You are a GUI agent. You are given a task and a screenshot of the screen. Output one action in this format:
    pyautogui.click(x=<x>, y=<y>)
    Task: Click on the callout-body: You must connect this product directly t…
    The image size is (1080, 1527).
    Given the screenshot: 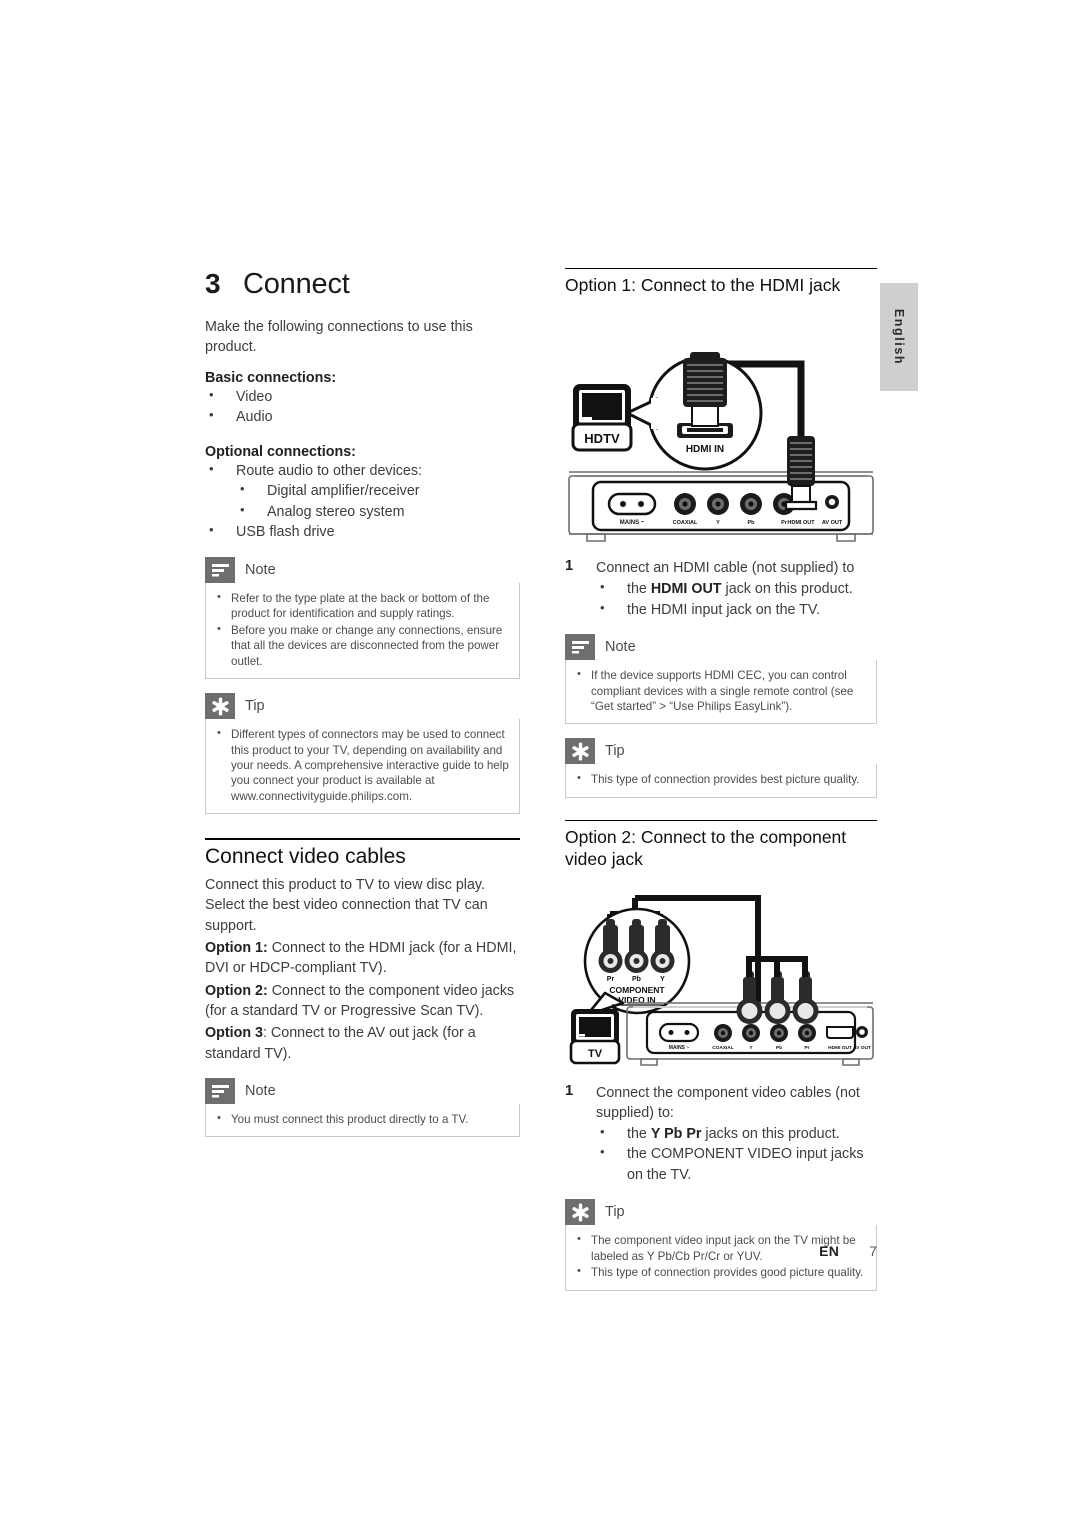 What is the action you would take?
    pyautogui.click(x=362, y=1120)
    